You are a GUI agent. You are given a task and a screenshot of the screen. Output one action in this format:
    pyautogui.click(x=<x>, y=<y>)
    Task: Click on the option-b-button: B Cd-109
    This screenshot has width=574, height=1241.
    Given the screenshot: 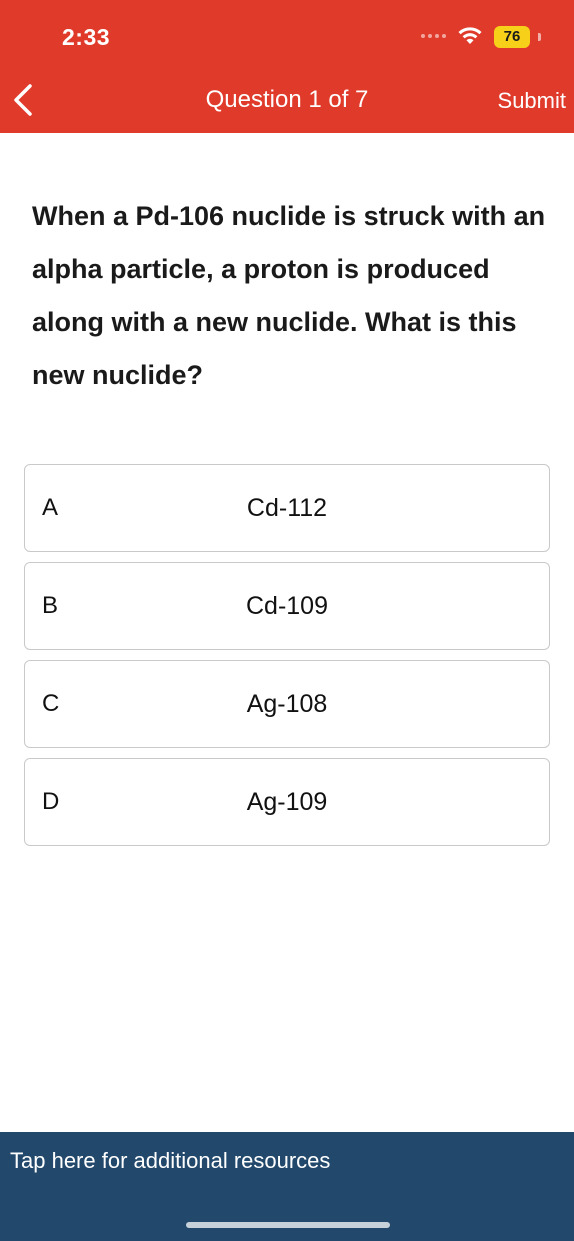 What is the action you would take?
    pyautogui.click(x=287, y=606)
    